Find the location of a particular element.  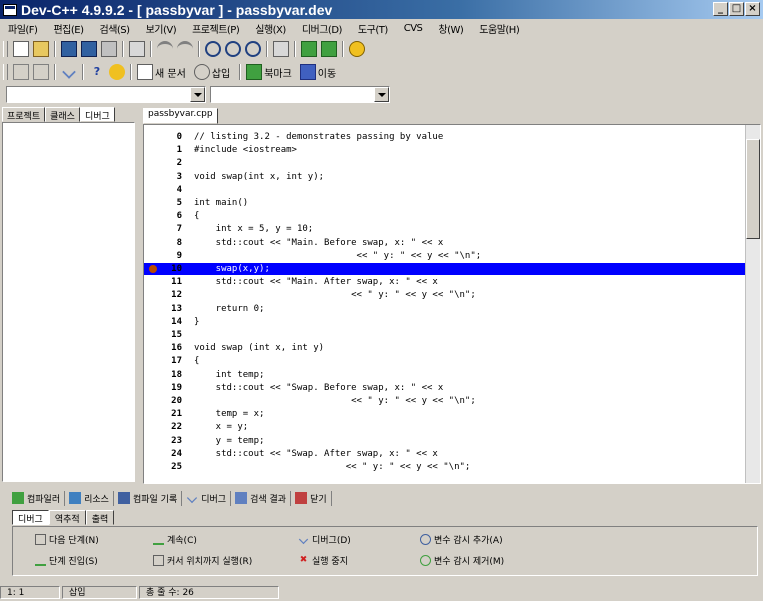

insert-label: 삽입 is located at coordinates (221, 72).